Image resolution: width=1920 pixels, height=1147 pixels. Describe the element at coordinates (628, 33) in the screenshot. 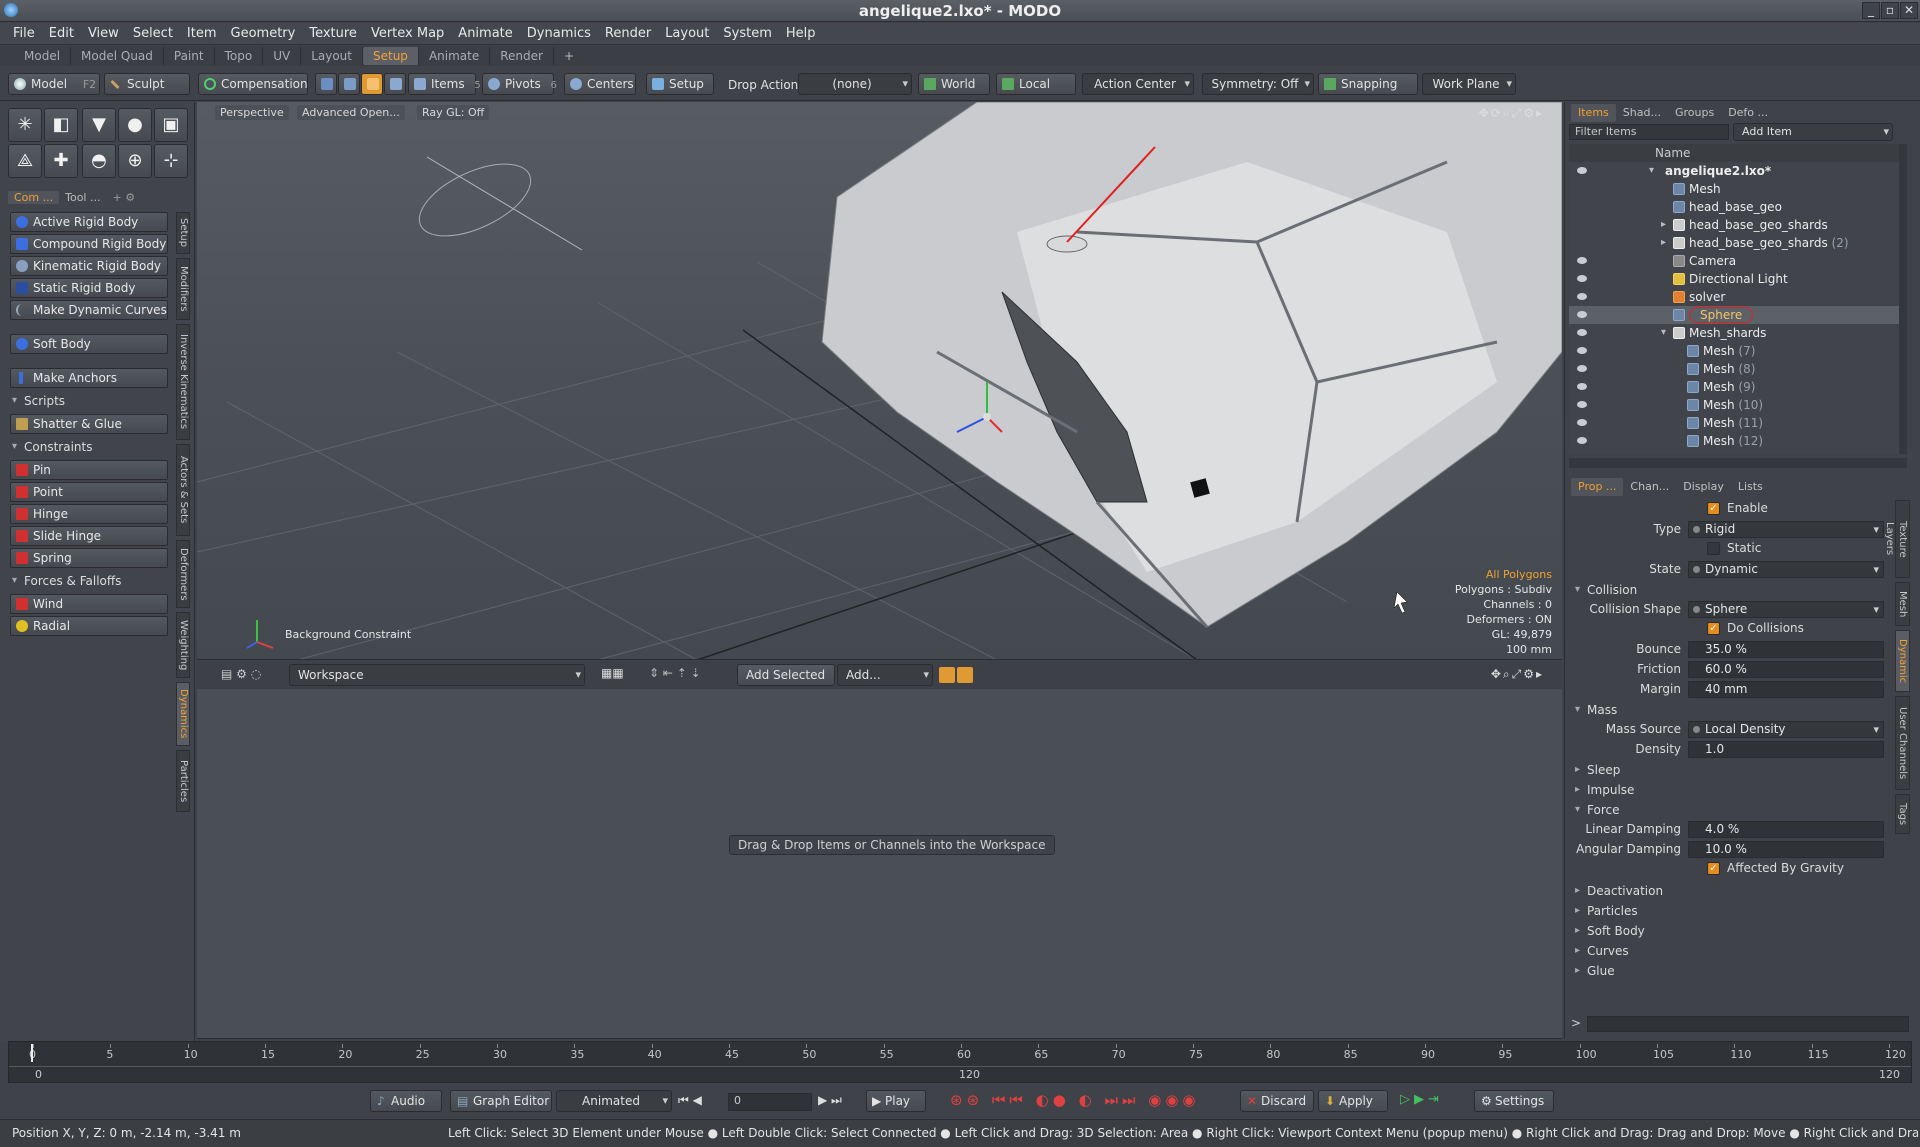

I see `menu-render: Render` at that location.